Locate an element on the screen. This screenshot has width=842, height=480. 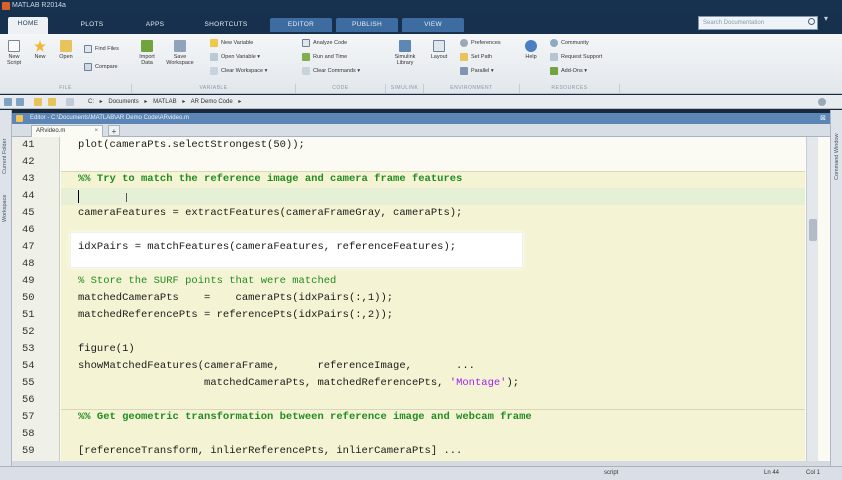
preferences-button: Preferences is located at coordinates (480, 43).